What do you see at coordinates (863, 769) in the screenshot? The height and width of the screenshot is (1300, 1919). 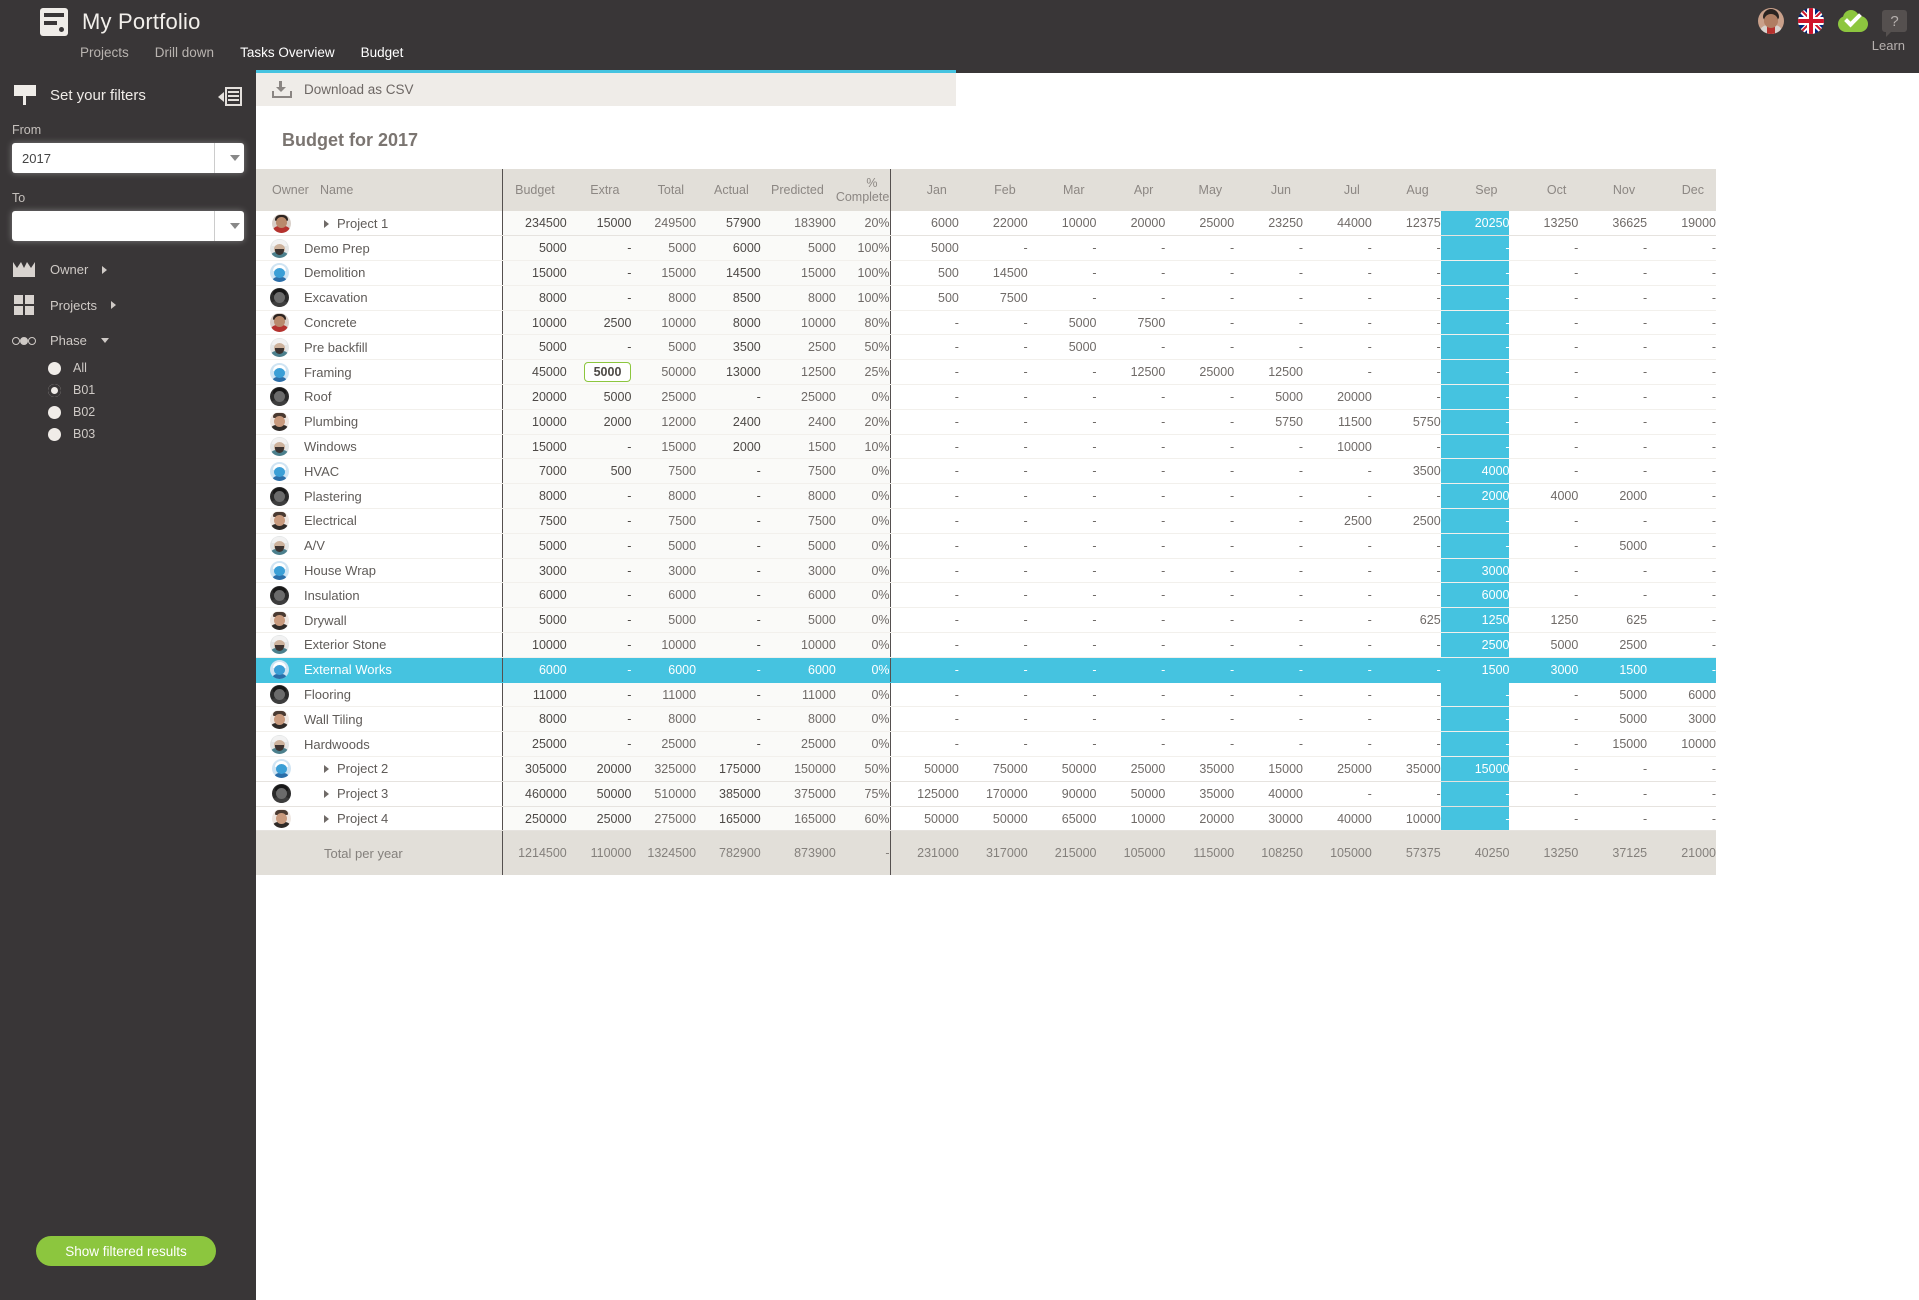 I see `cell-percent-complete: 50%` at bounding box center [863, 769].